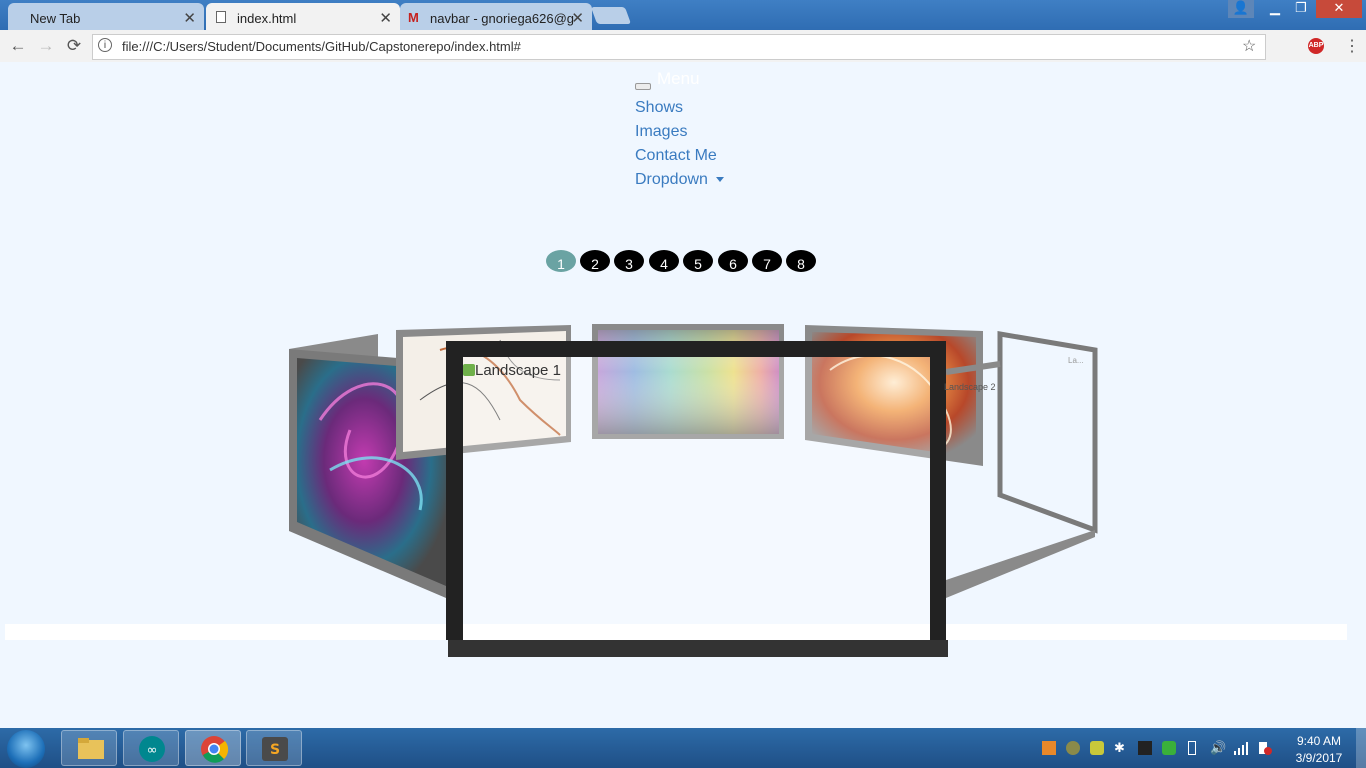  I want to click on clock-time: 9:40 AM, so click(1319, 741).